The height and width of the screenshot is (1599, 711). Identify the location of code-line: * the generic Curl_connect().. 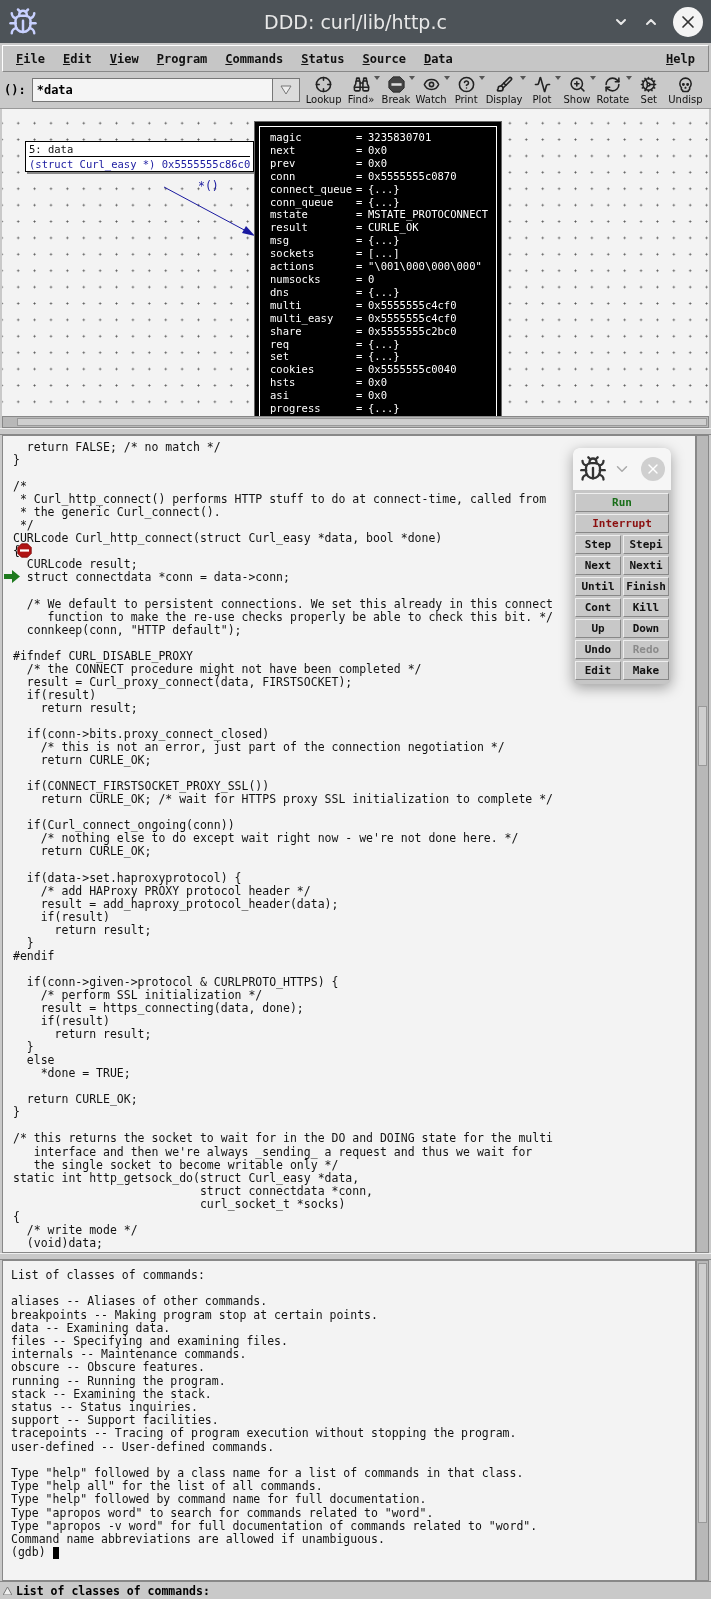
(119, 512).